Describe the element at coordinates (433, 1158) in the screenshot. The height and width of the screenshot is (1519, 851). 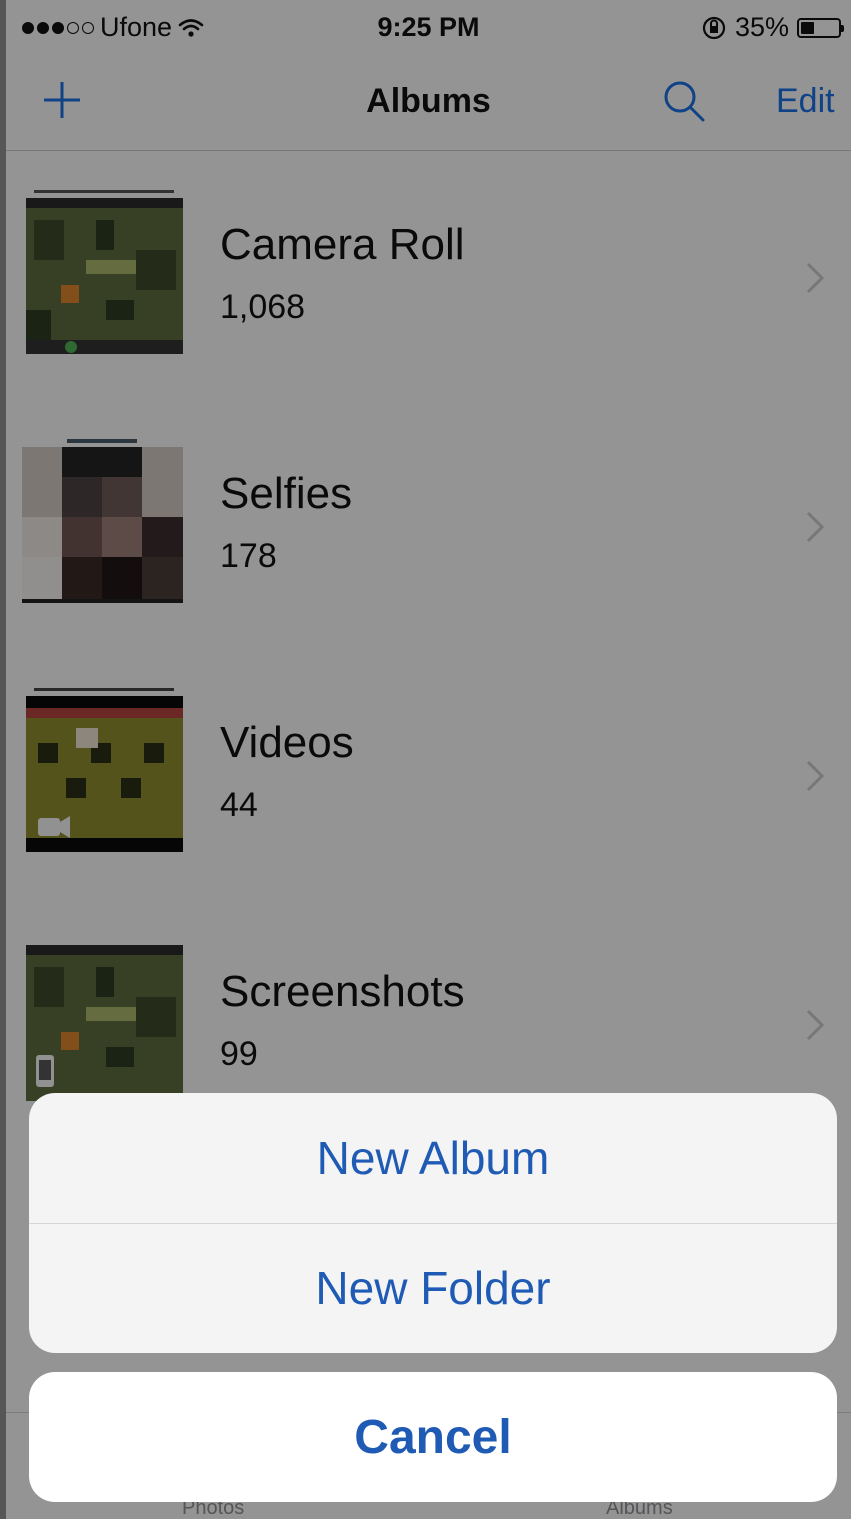
I see `new-album-button: New Album` at that location.